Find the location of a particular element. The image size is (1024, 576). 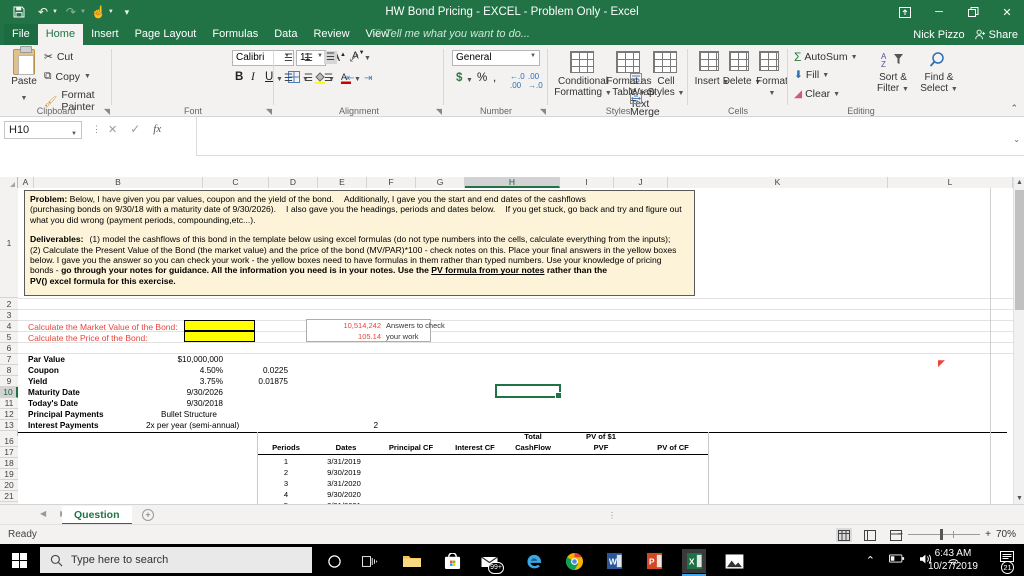

cancel-formula-icon: ✕ is located at coordinates (112, 129).